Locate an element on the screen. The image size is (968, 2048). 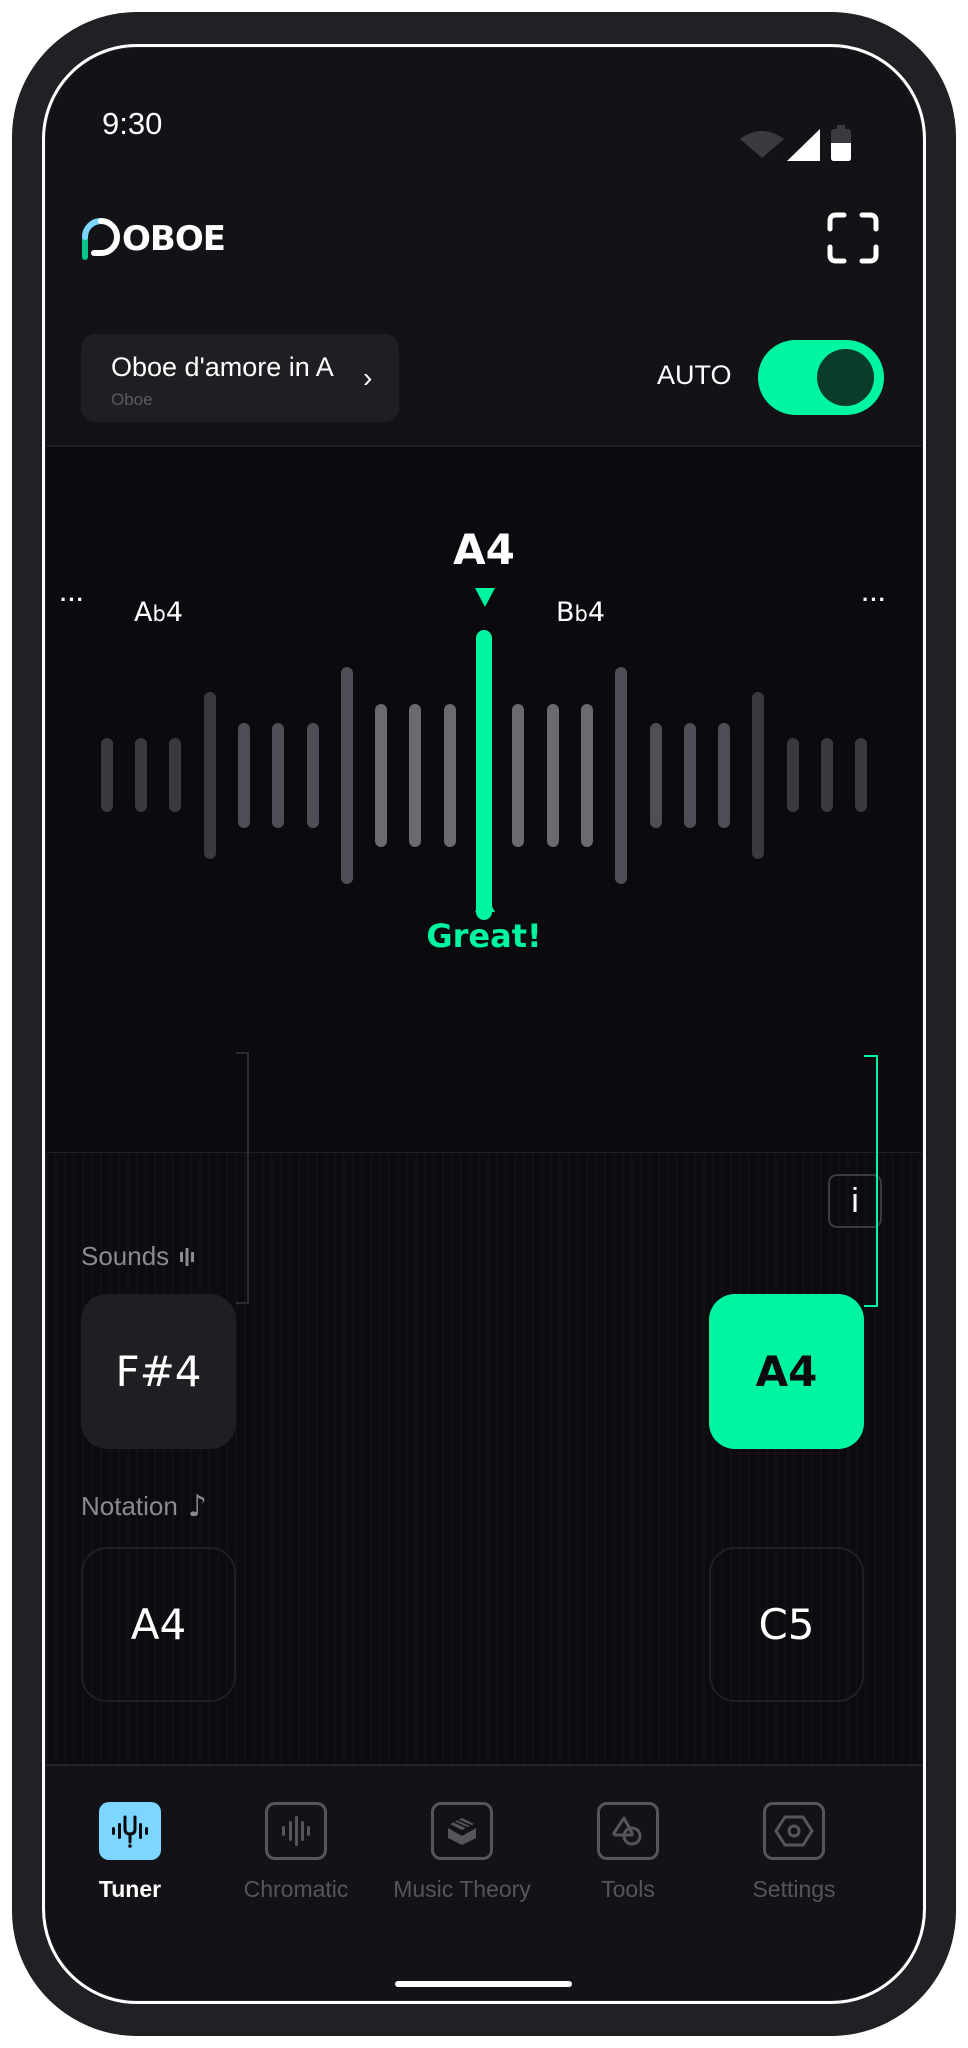
nav-settings: Settings is located at coordinates (794, 1852).